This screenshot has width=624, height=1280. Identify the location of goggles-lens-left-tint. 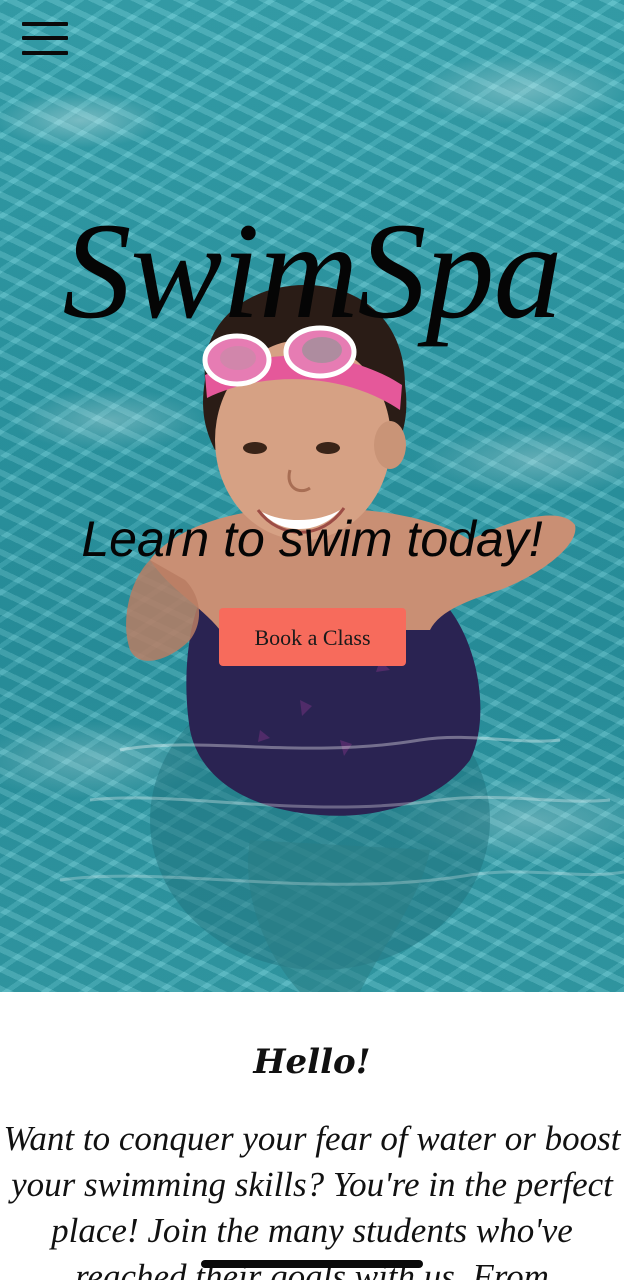
(238, 358).